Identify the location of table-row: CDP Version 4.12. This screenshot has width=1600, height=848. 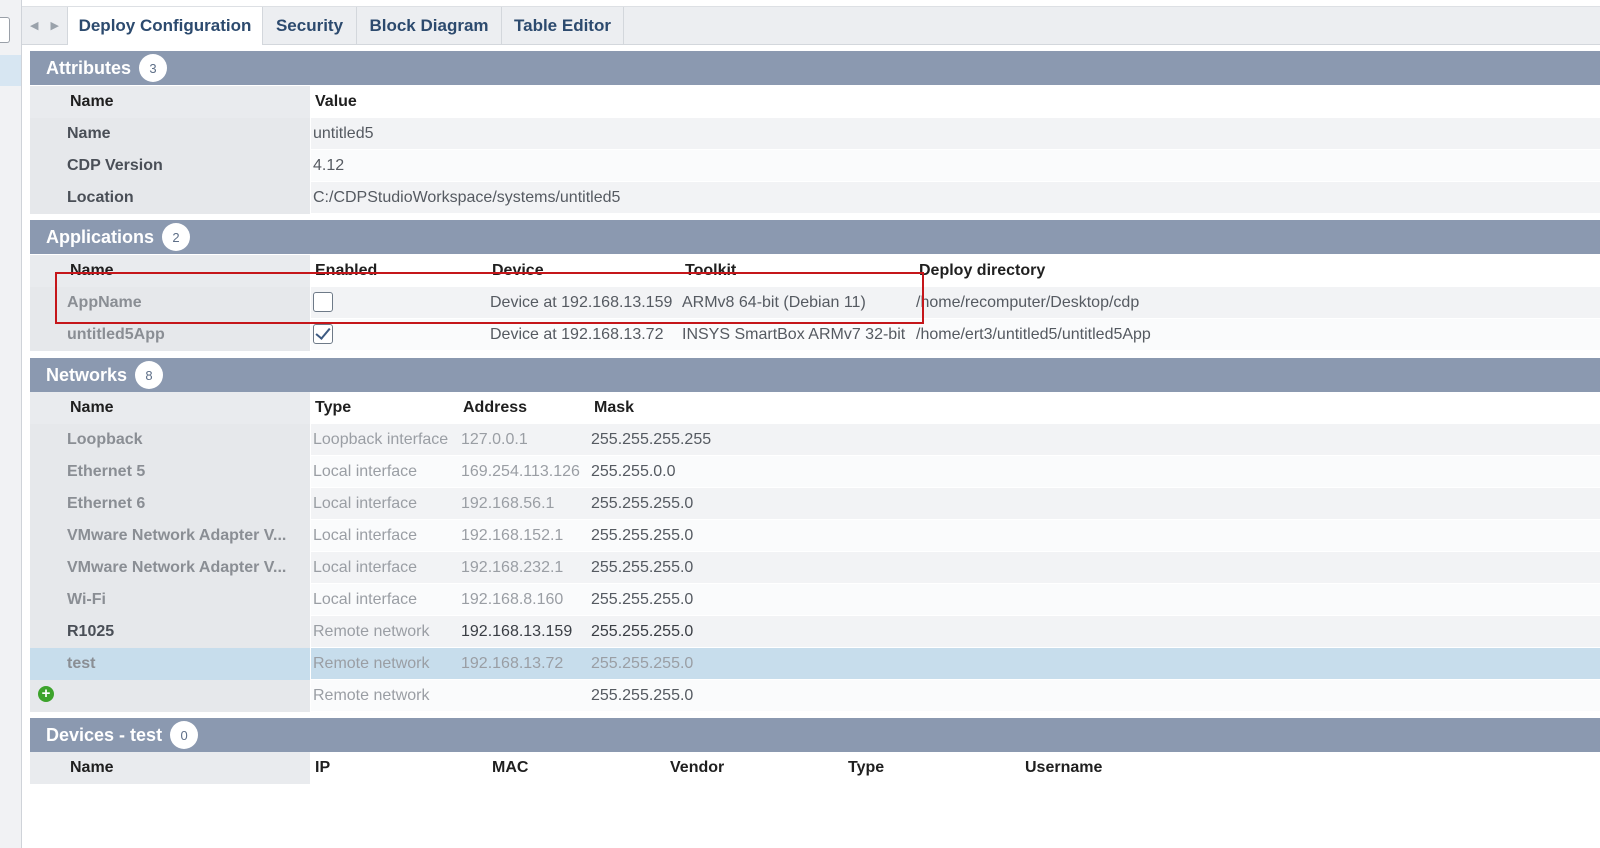
(815, 166).